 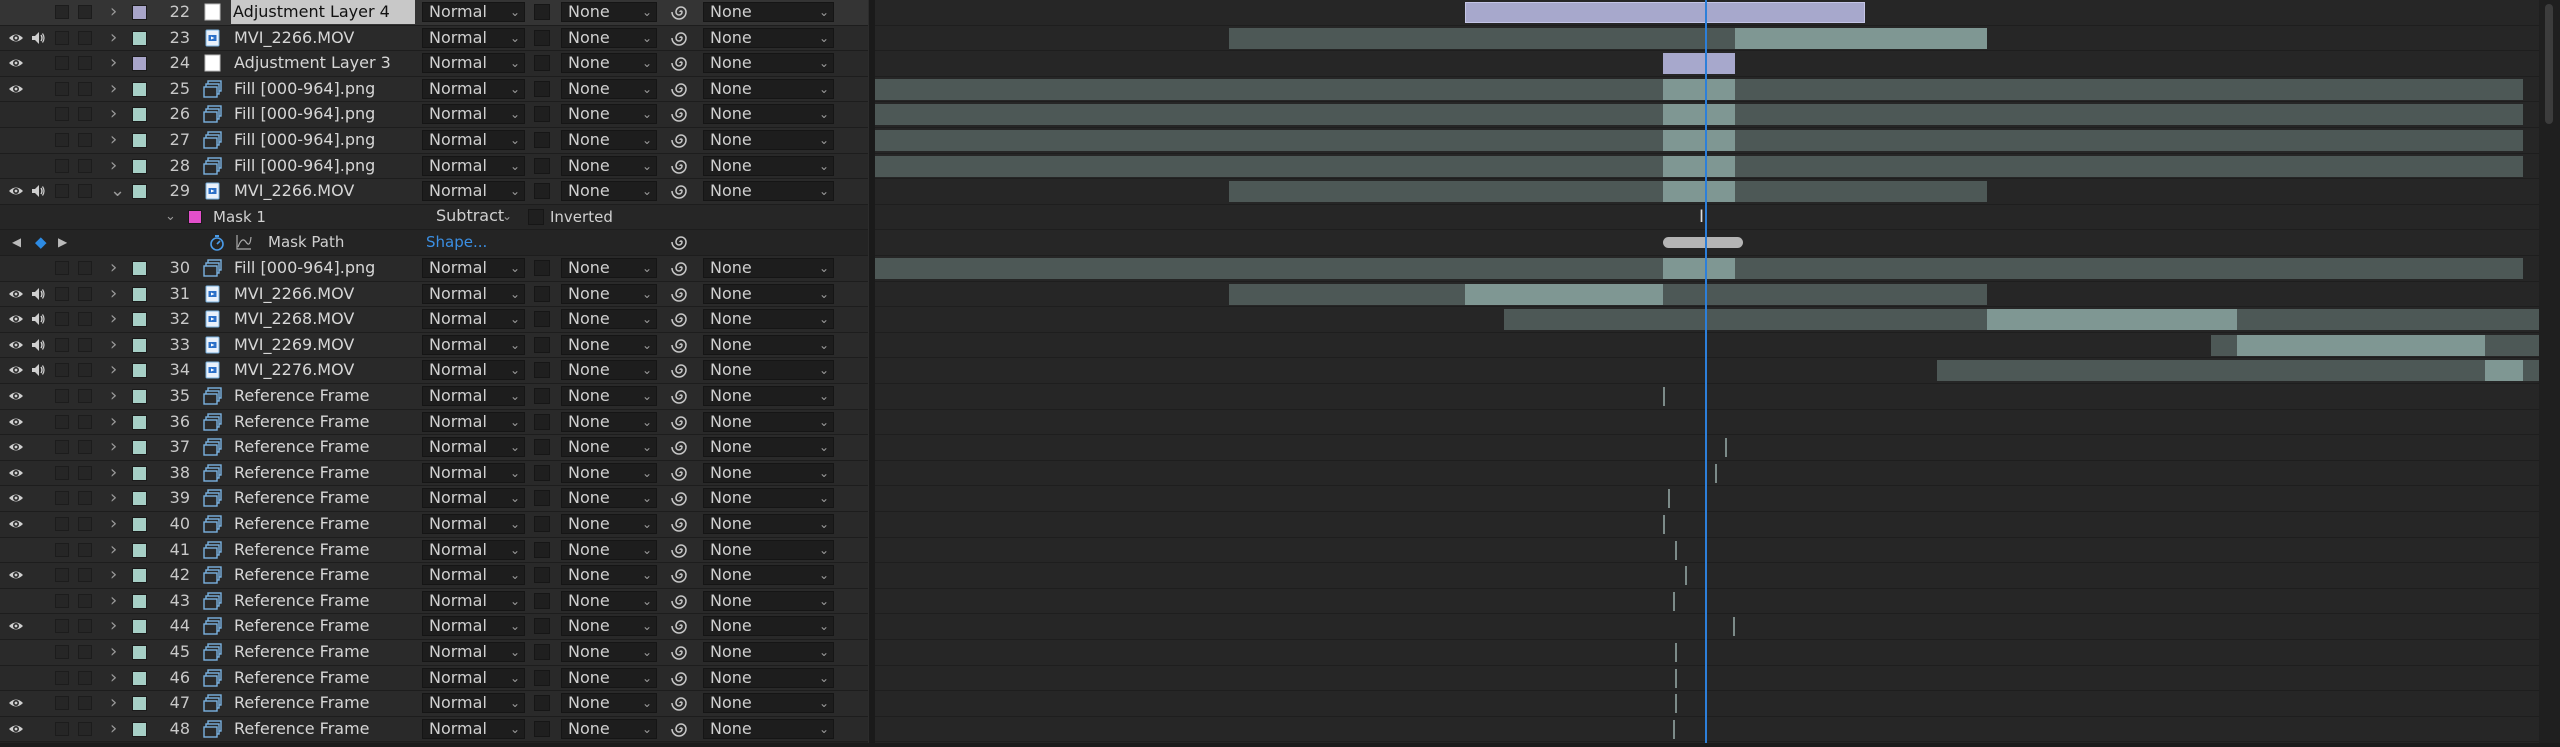 What do you see at coordinates (536, 216) in the screenshot?
I see `inverted-checkbox` at bounding box center [536, 216].